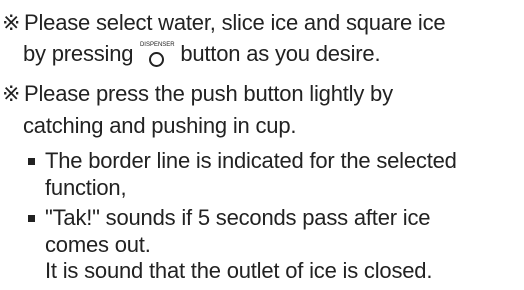  What do you see at coordinates (208, 93) in the screenshot?
I see `note-2-text-1: Please press the push button lightly by` at bounding box center [208, 93].